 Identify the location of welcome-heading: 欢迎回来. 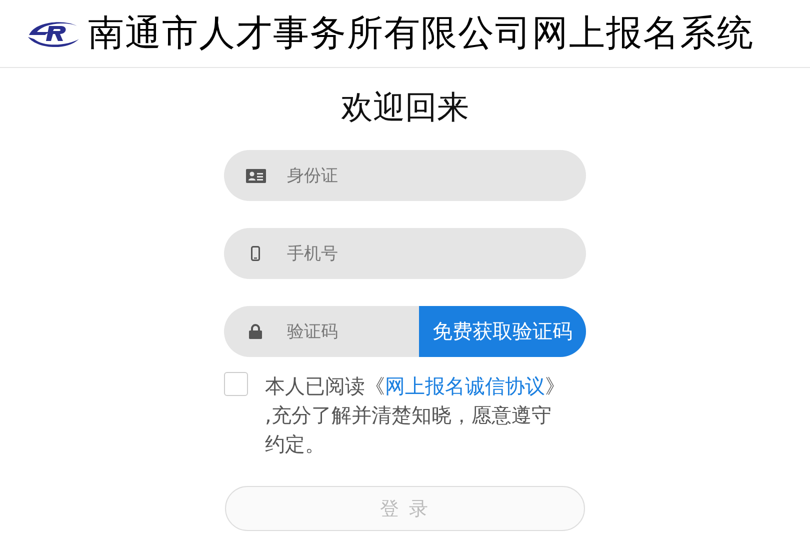
(405, 107).